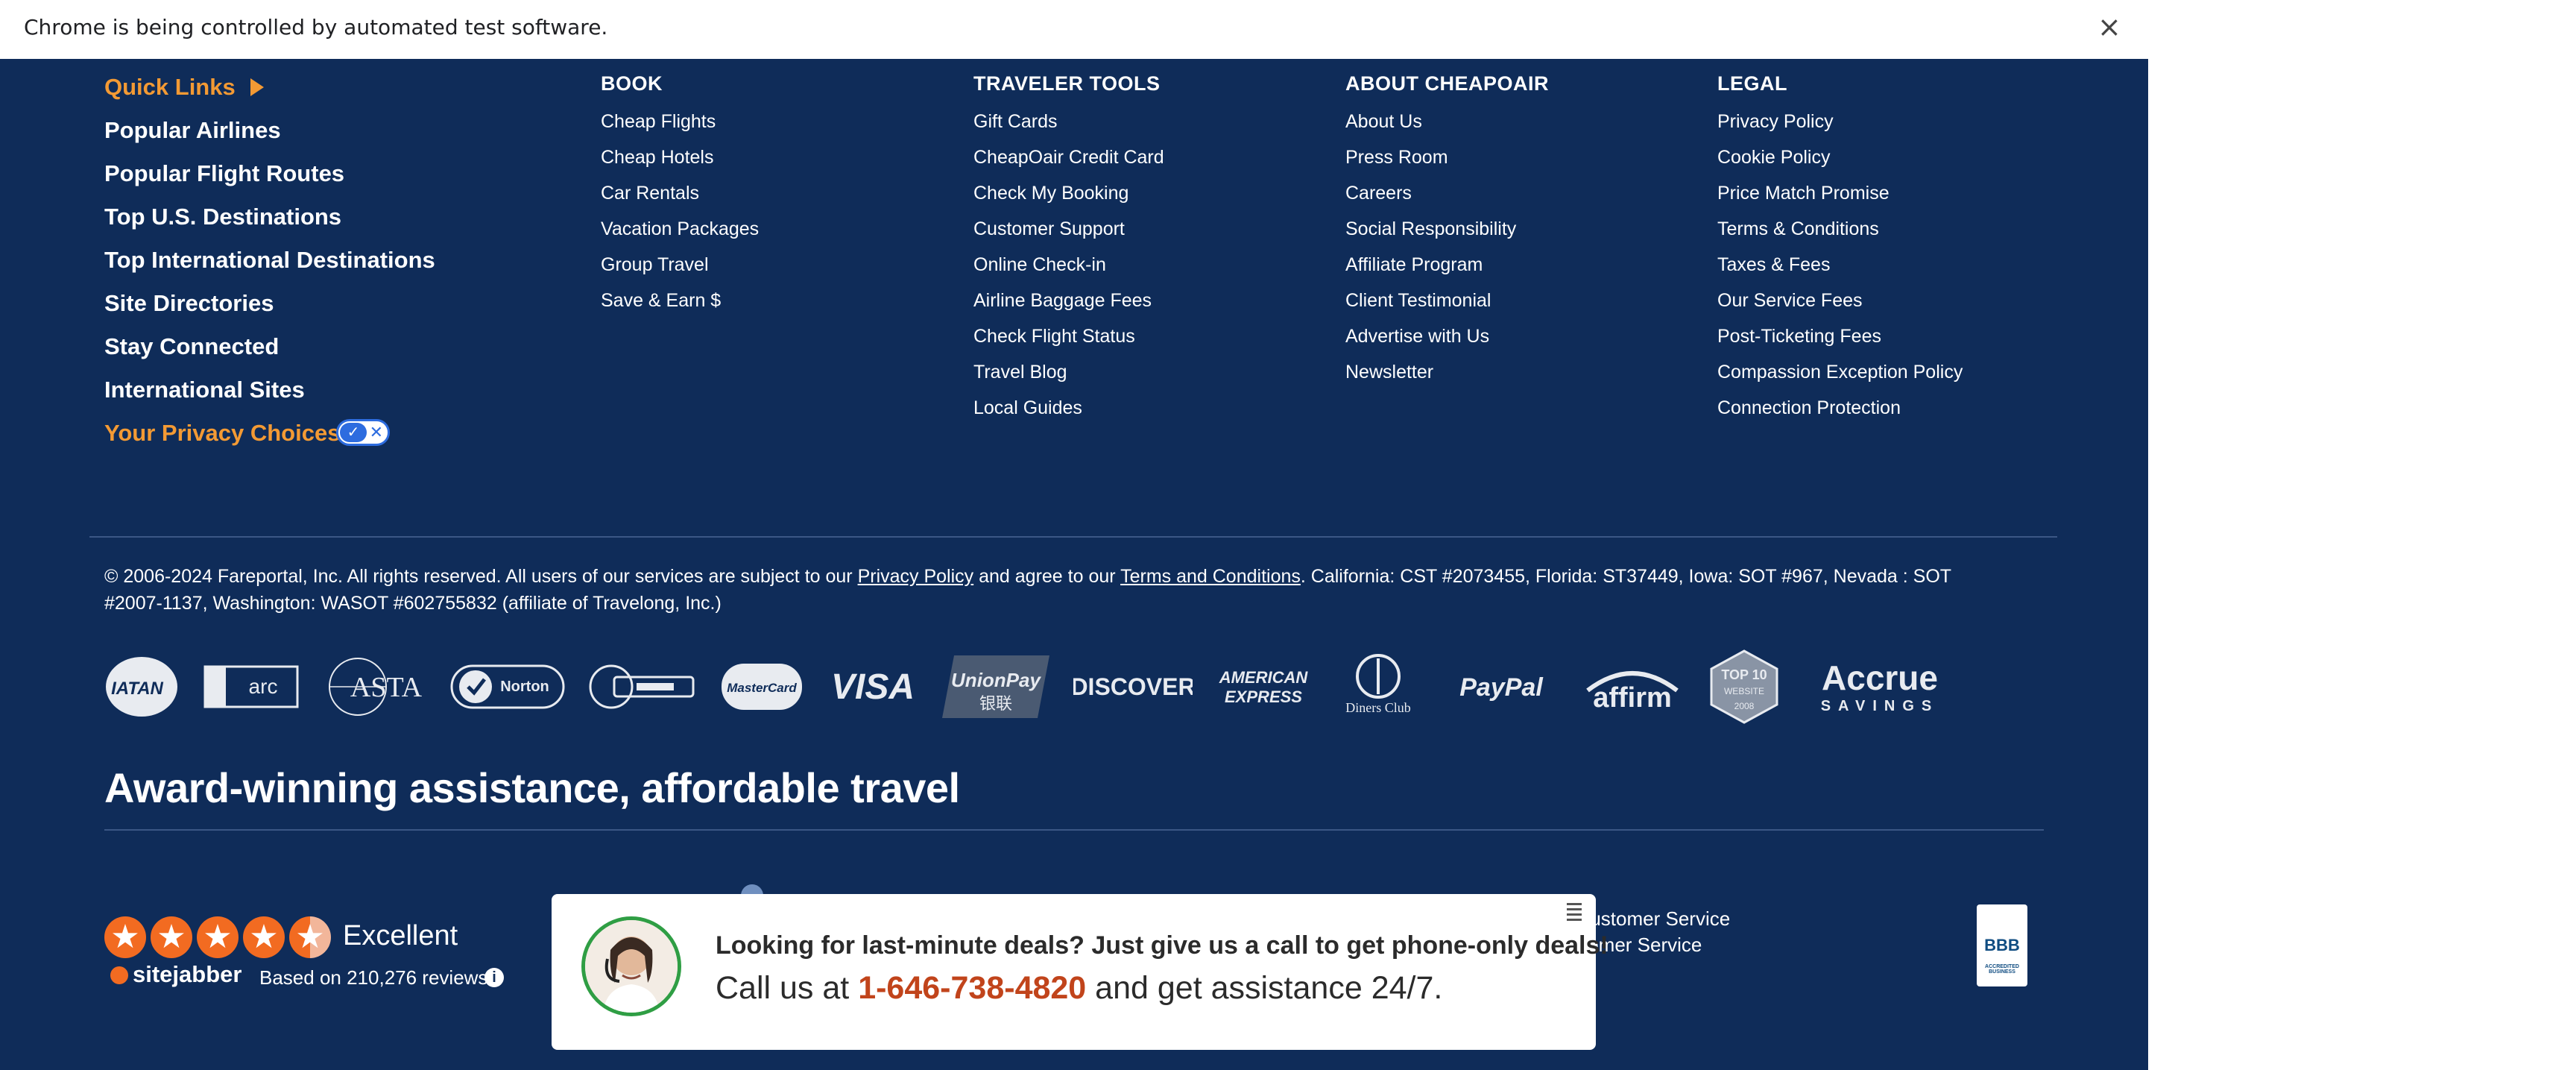 The image size is (2576, 1070). I want to click on norton-logo: Norton, so click(508, 687).